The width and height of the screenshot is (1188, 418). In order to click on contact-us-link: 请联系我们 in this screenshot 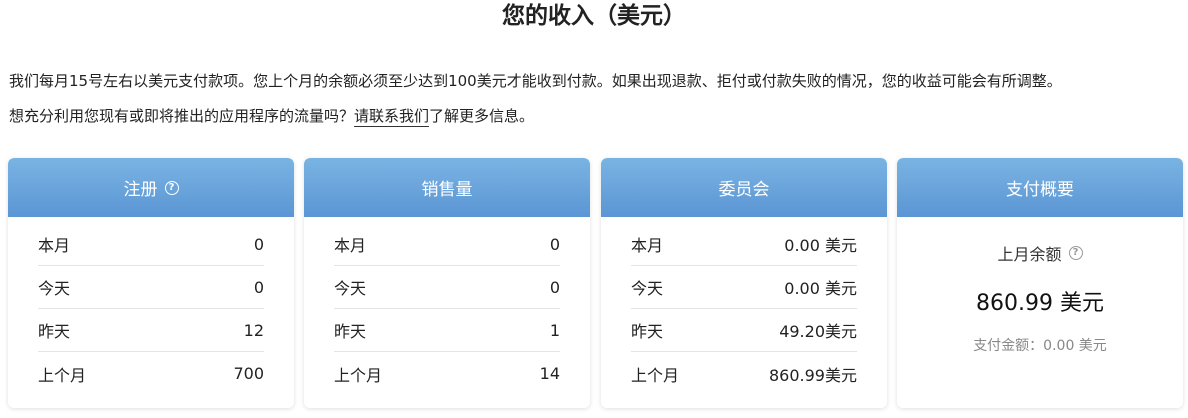, I will do `click(392, 117)`.